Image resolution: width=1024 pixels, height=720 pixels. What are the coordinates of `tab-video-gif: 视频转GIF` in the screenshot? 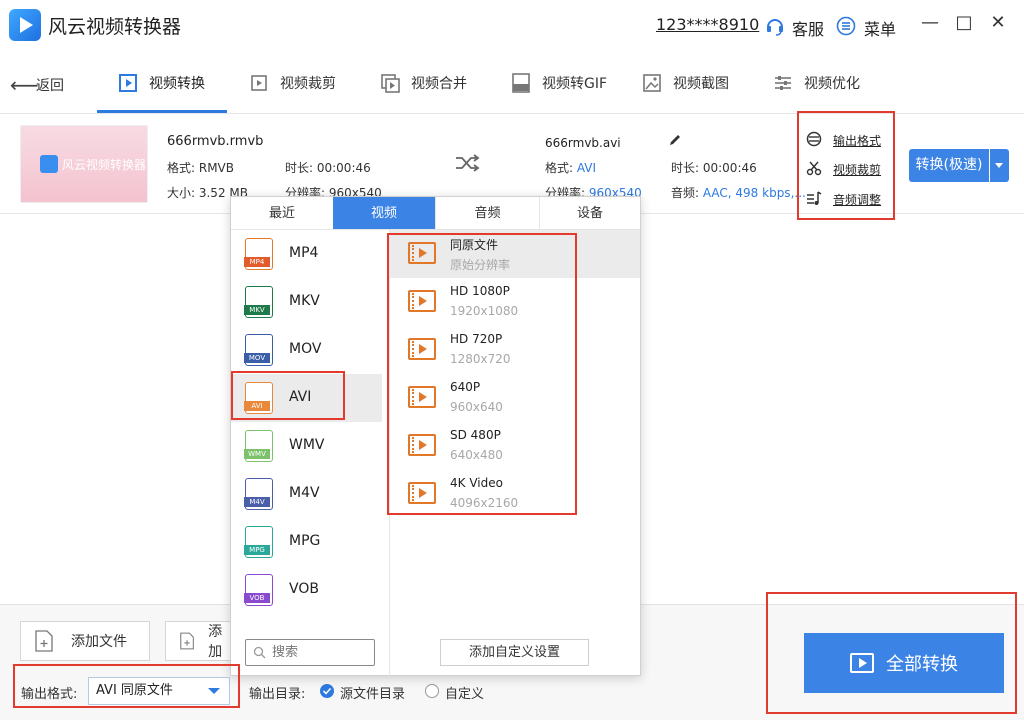 It's located at (558, 83).